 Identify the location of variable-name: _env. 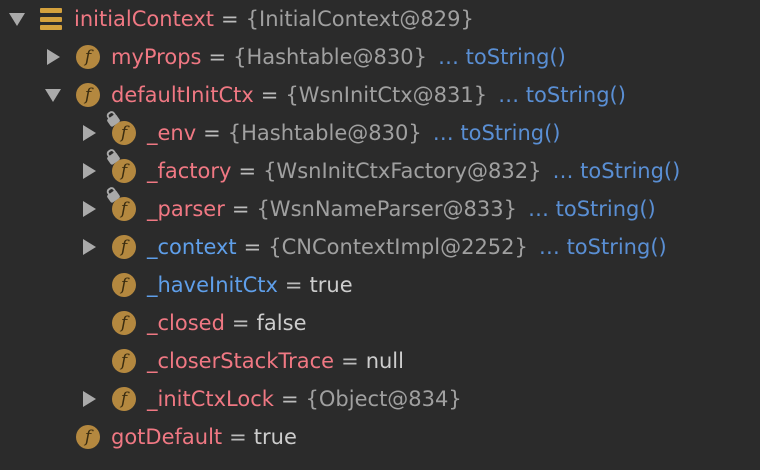
(172, 133).